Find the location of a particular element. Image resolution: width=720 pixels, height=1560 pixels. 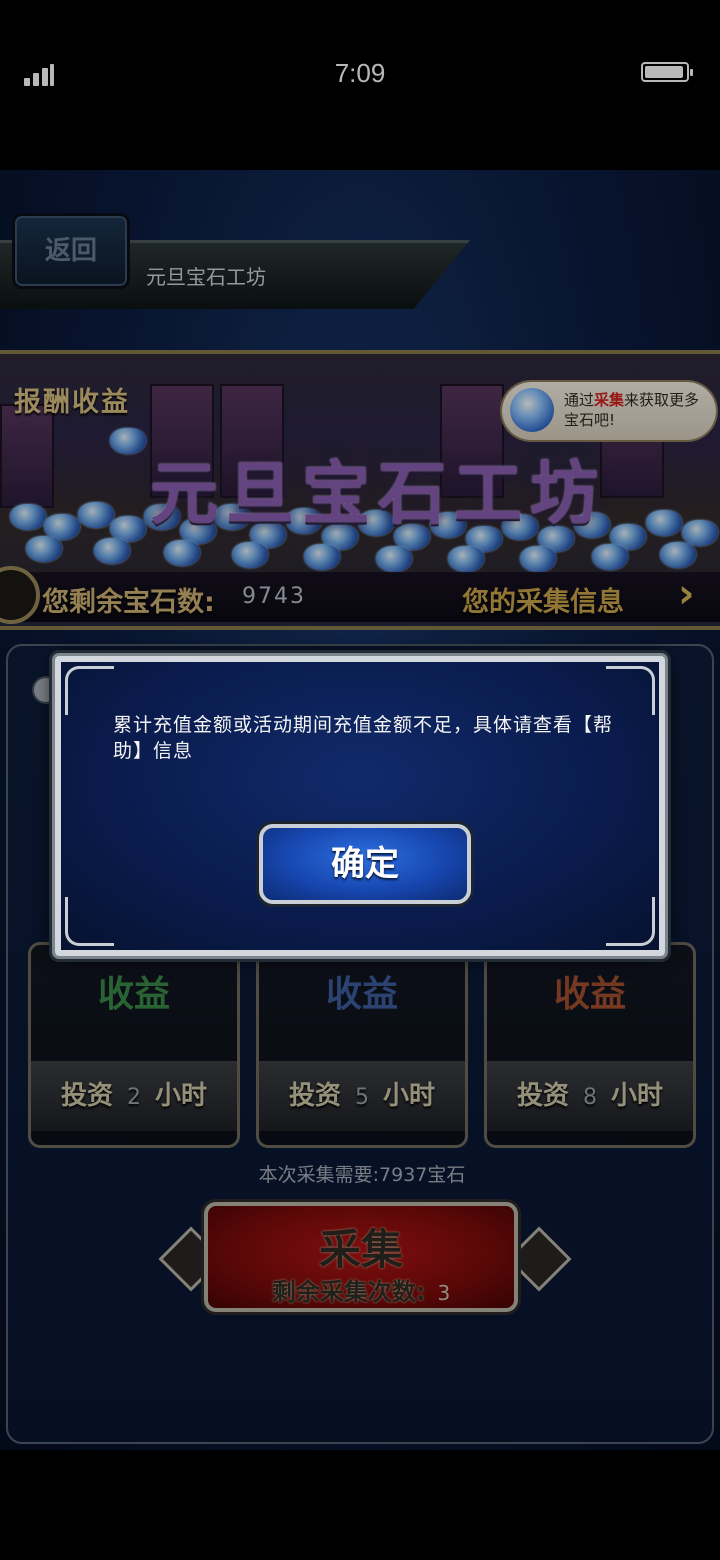

confirm-button-label: 确定 is located at coordinates (365, 864).